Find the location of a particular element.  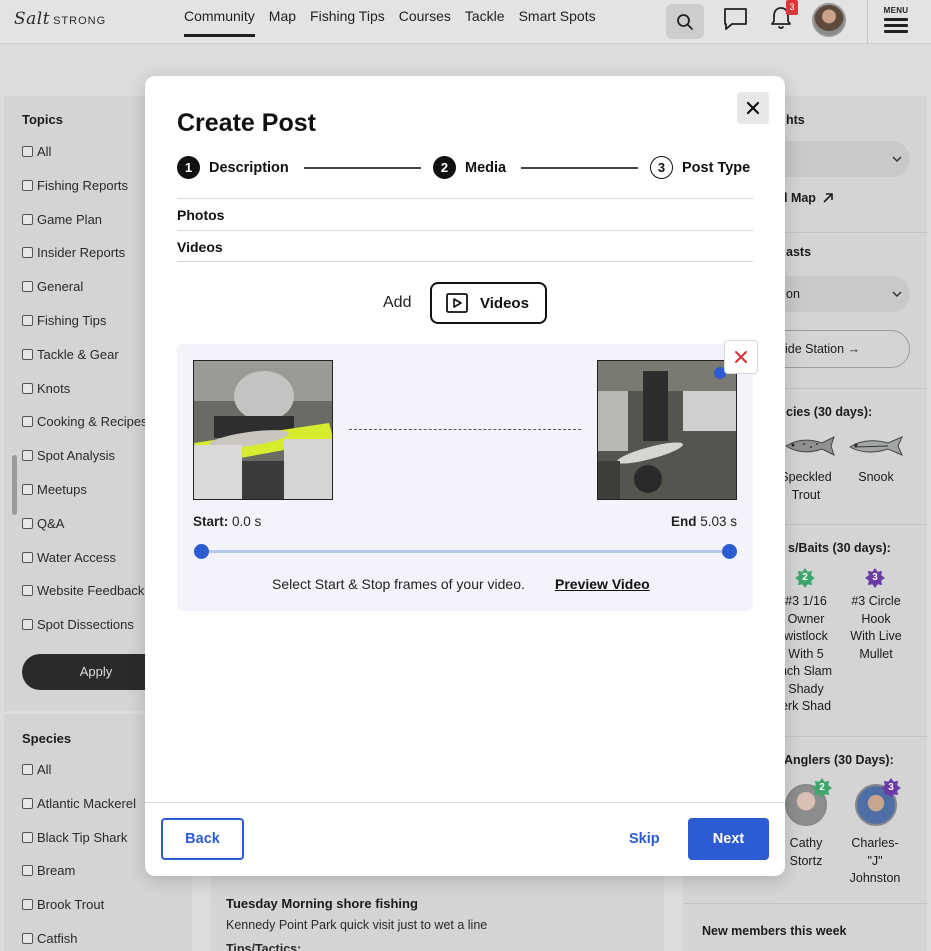

station-select-value: on is located at coordinates (793, 294).